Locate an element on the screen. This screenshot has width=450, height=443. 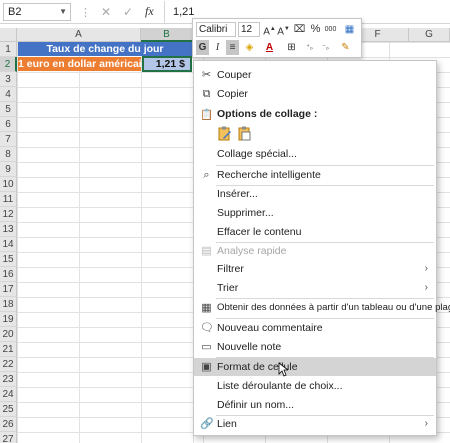
increase-decimal-icon: ⁺₀ is located at coordinates (309, 47).